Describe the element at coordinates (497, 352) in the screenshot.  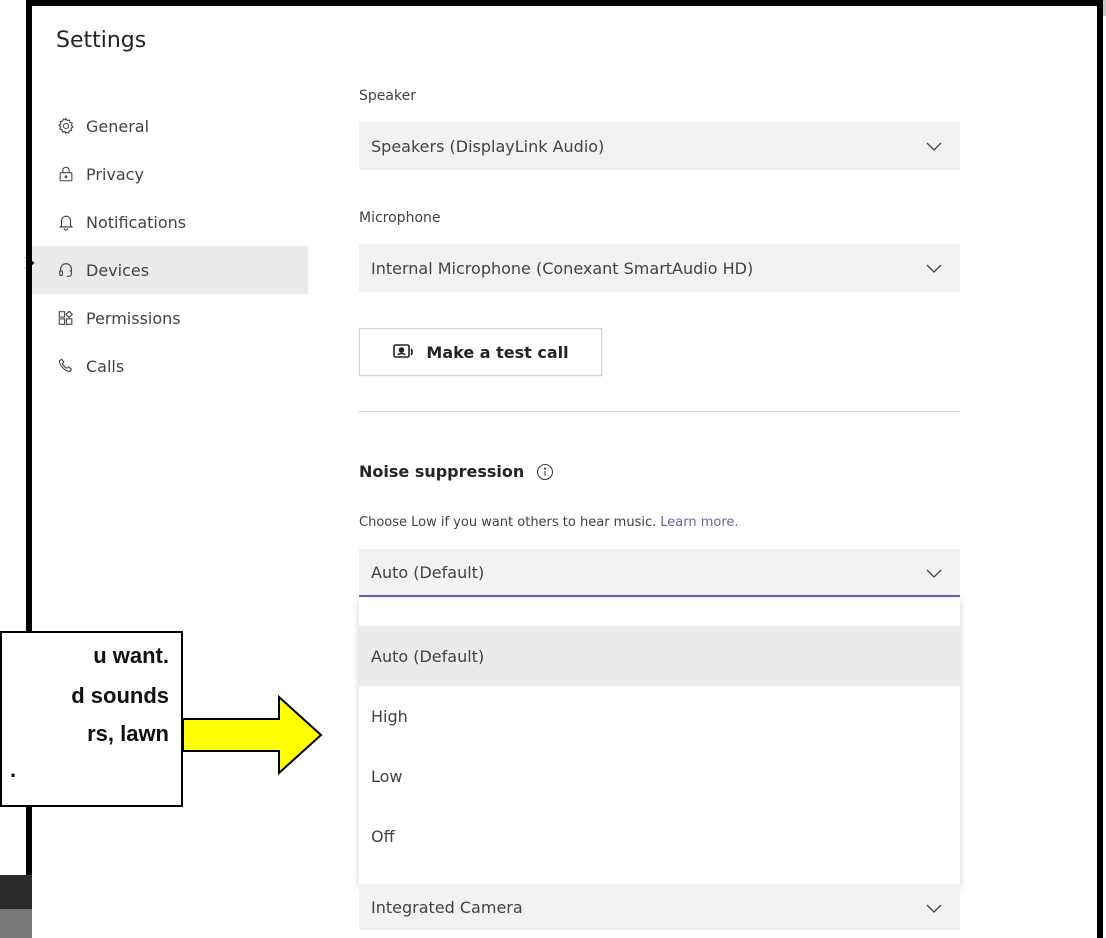
I see `test-call-label: Make a test call` at that location.